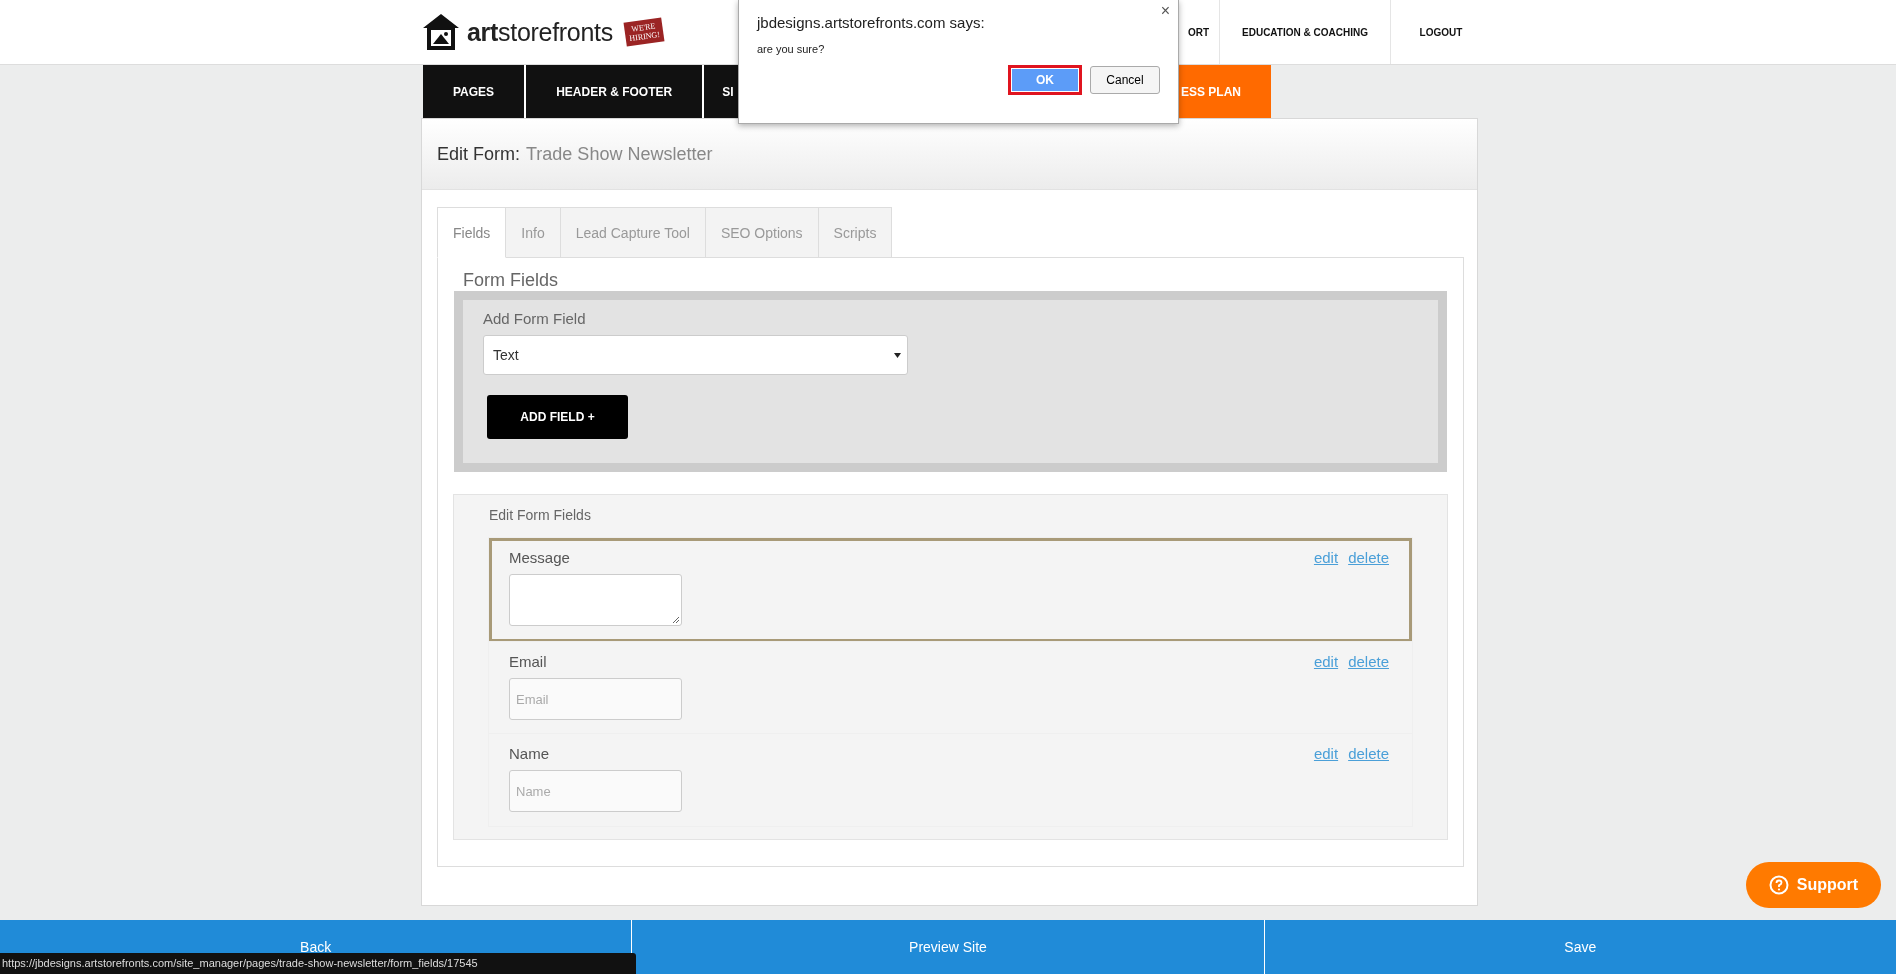 The height and width of the screenshot is (974, 1896). Describe the element at coordinates (695, 355) in the screenshot. I see `field-type-select: Text` at that location.